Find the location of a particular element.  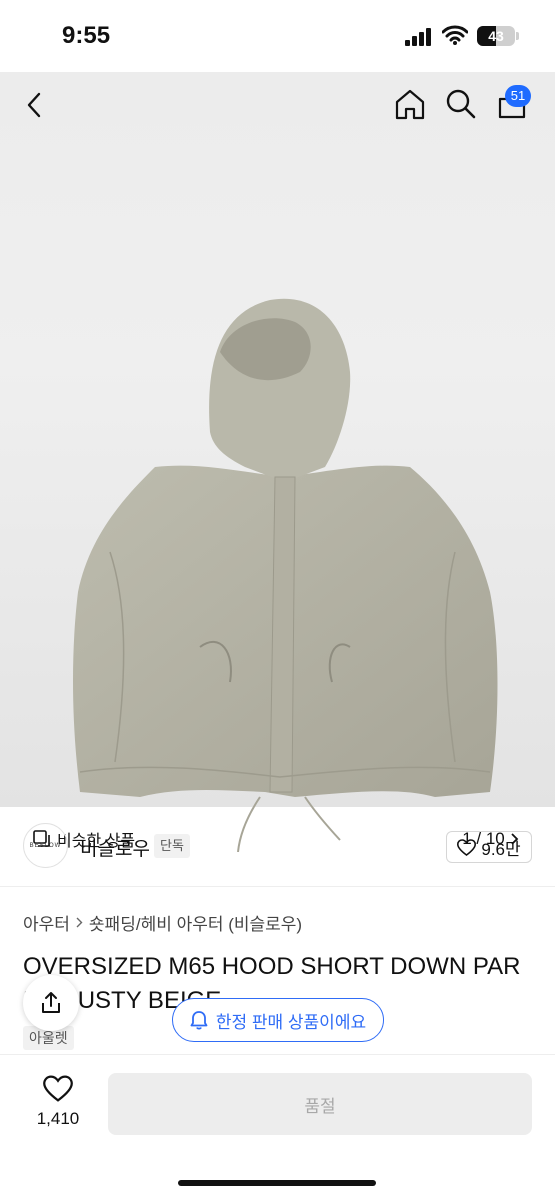

battery-level: 43 is located at coordinates (496, 36).